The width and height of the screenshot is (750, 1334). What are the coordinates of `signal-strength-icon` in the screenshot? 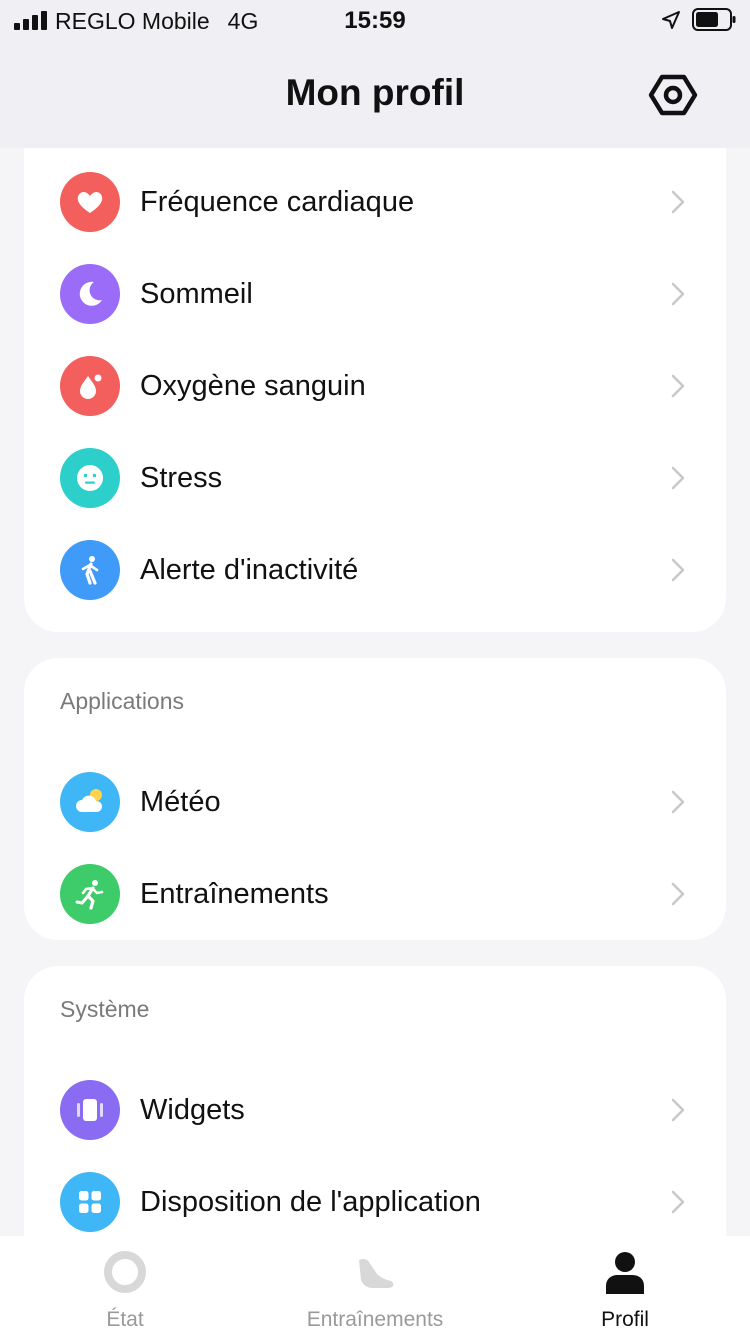 It's located at (31, 20).